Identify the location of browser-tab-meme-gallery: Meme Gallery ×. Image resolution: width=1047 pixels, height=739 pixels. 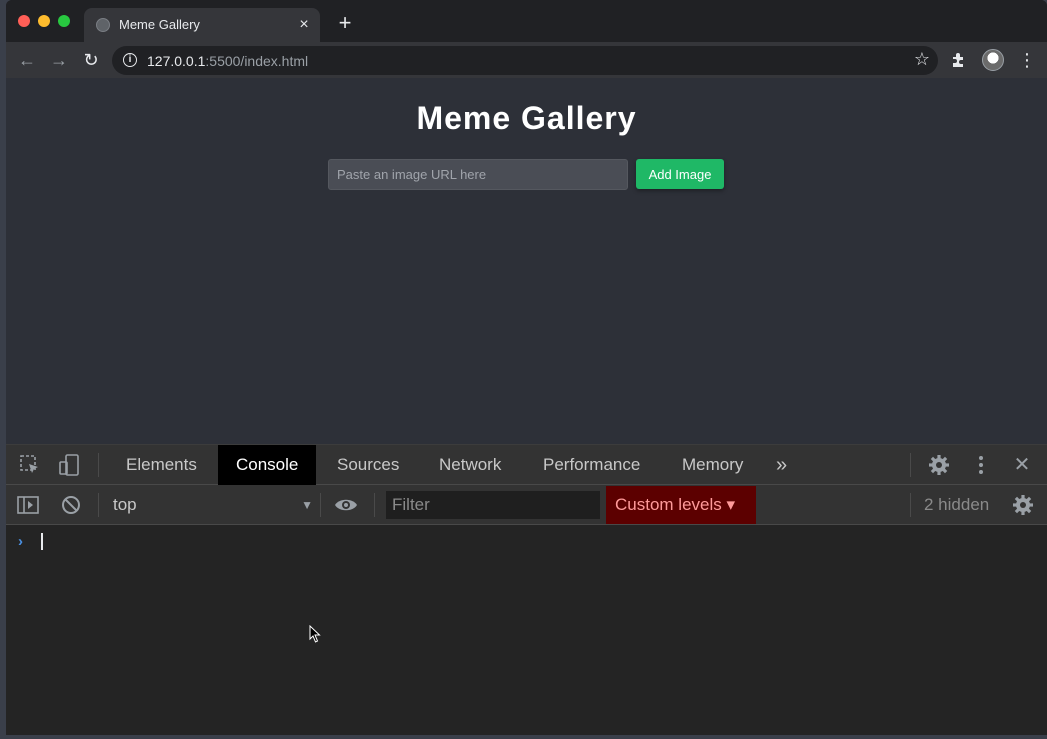
(202, 25).